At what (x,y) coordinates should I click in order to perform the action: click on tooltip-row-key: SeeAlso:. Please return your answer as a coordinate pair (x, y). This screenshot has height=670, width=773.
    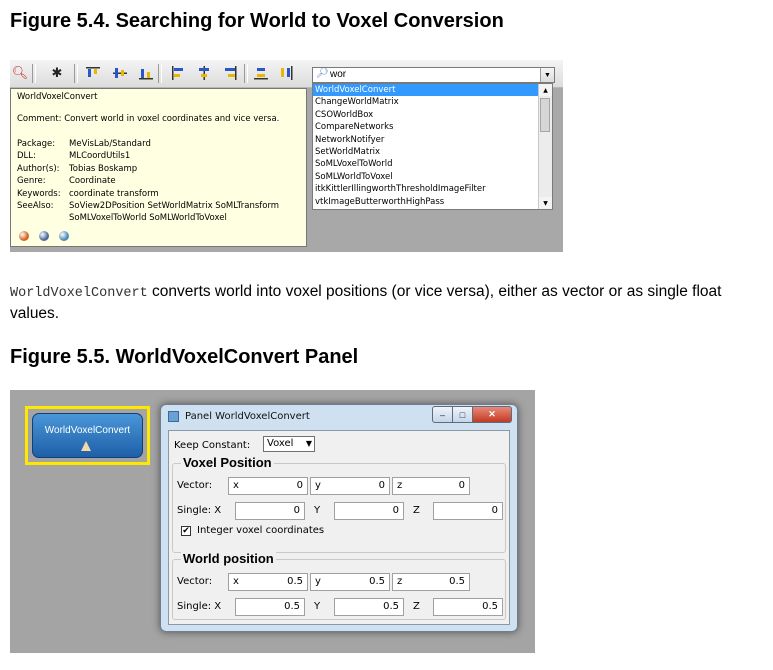
    Looking at the image, I should click on (35, 206).